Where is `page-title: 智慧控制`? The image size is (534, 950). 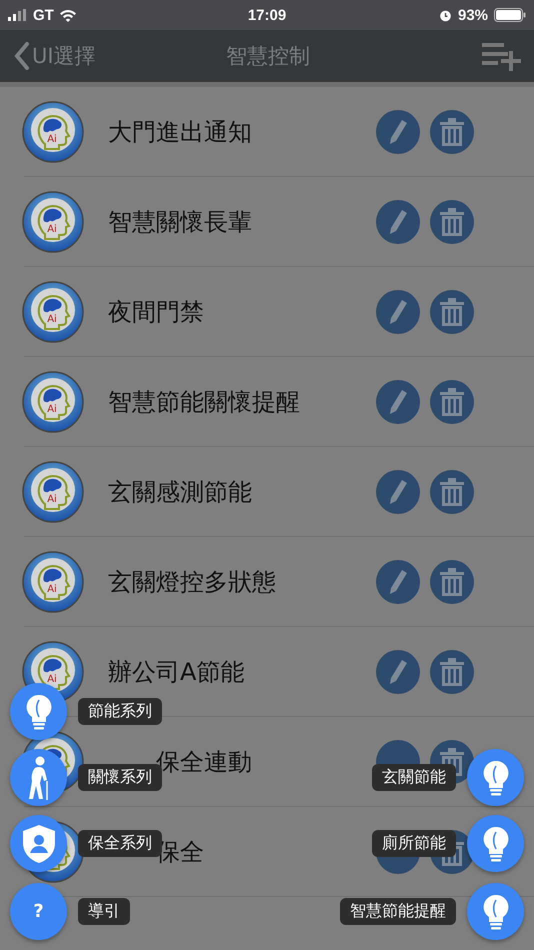 page-title: 智慧控制 is located at coordinates (268, 56).